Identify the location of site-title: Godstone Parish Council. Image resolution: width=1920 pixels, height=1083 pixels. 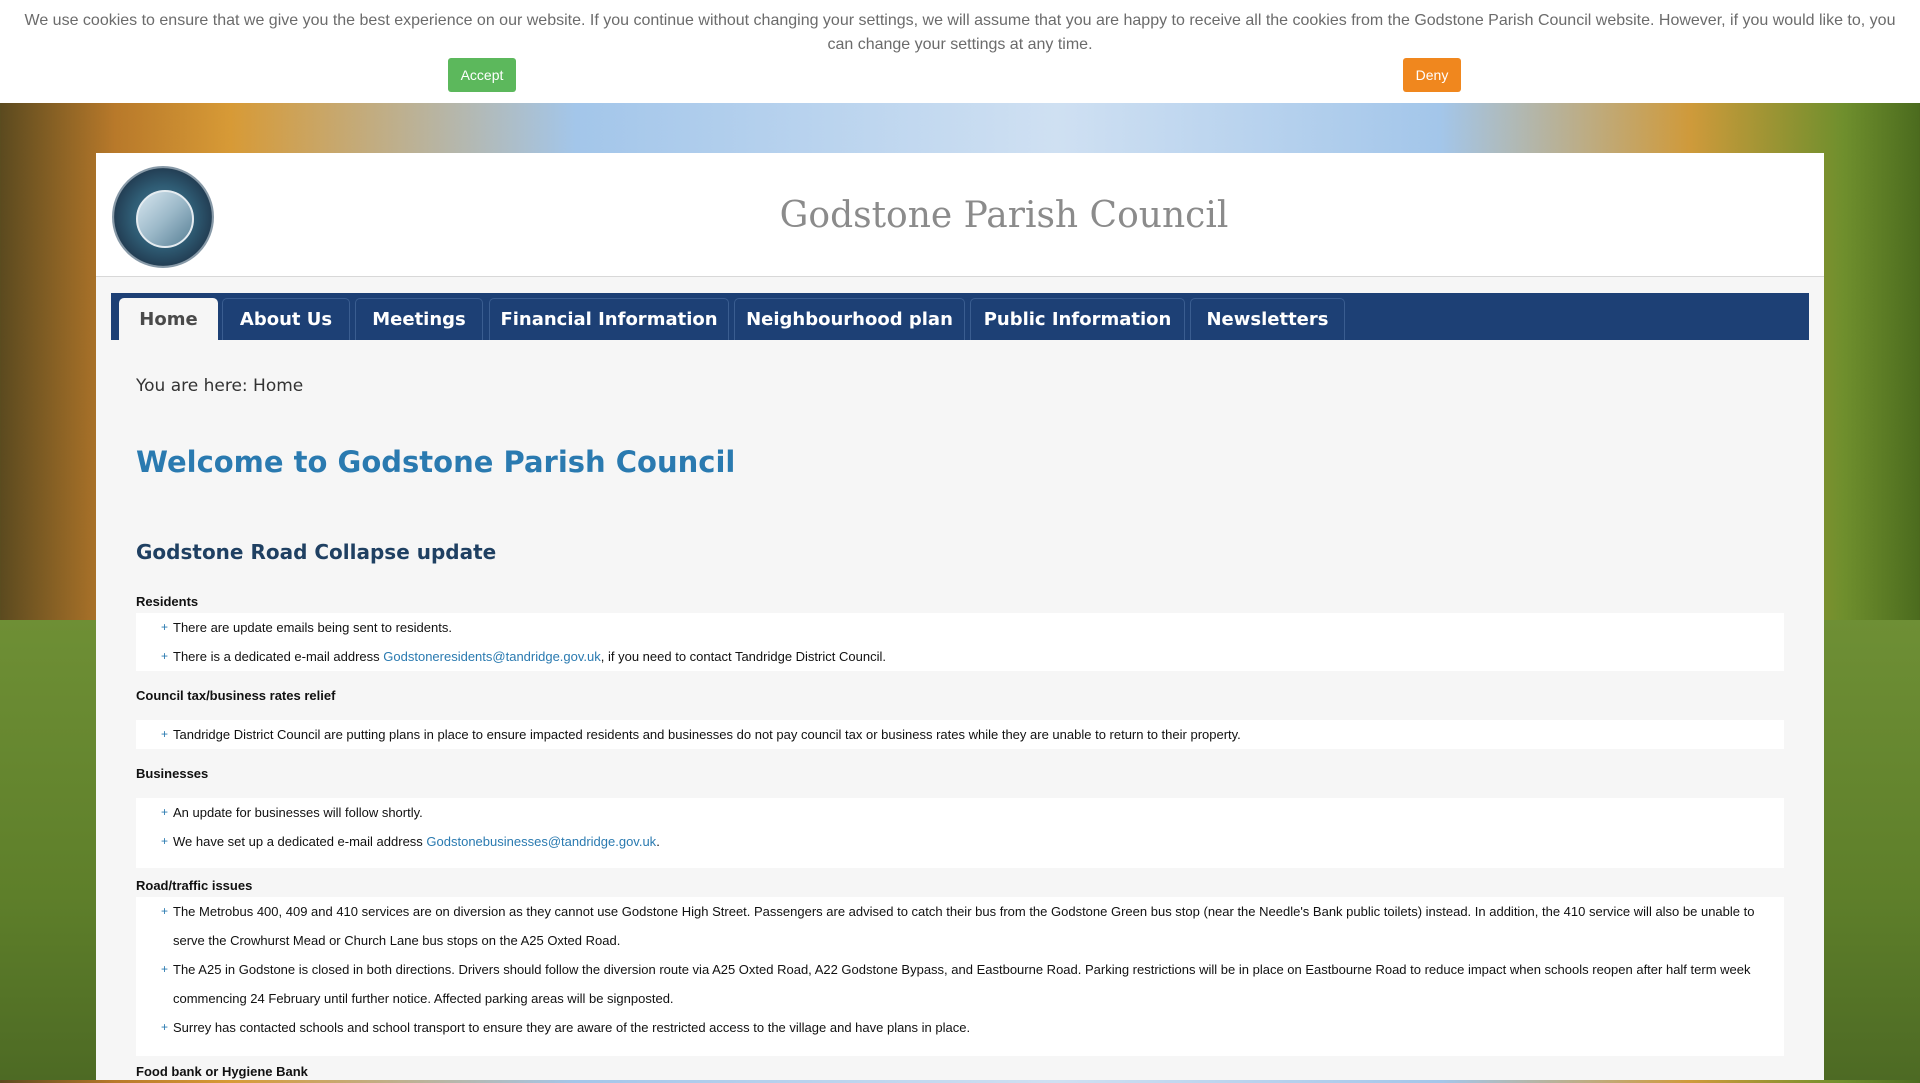
(1004, 215).